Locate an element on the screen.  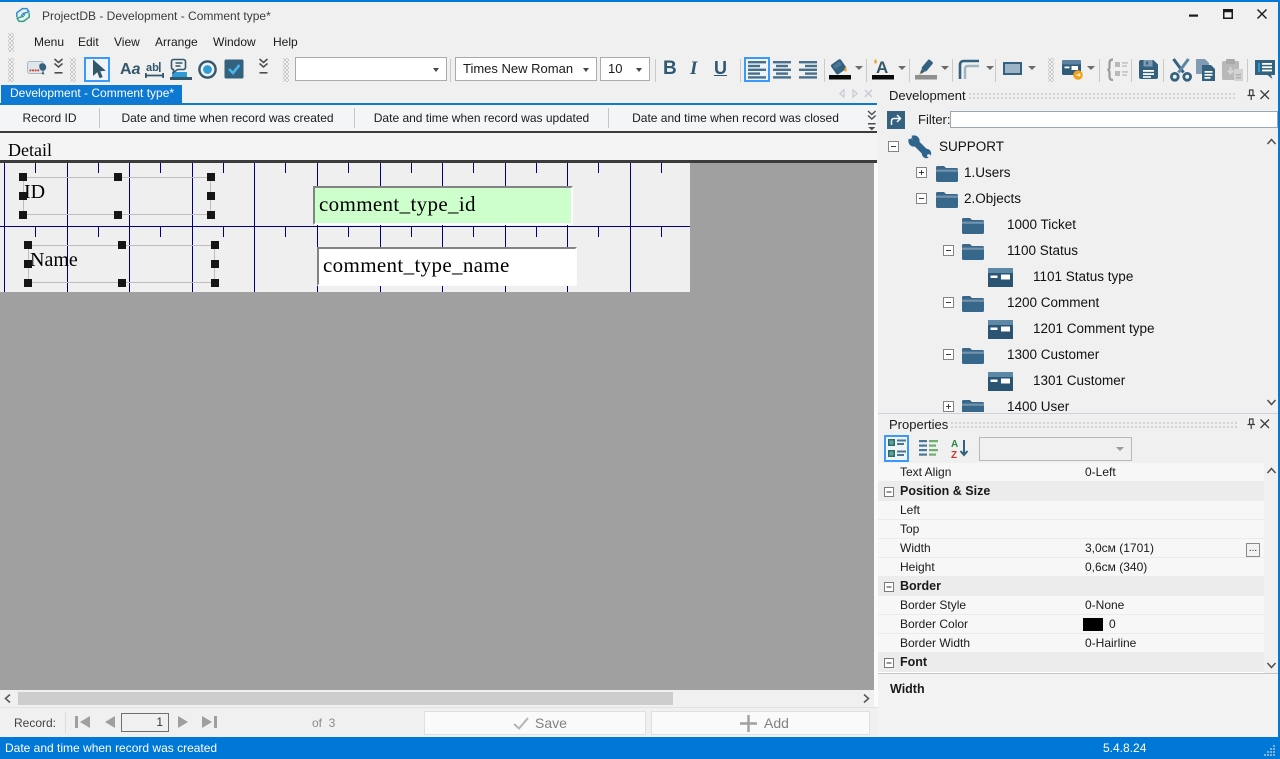
svg-text: Z is located at coordinates (954, 455).